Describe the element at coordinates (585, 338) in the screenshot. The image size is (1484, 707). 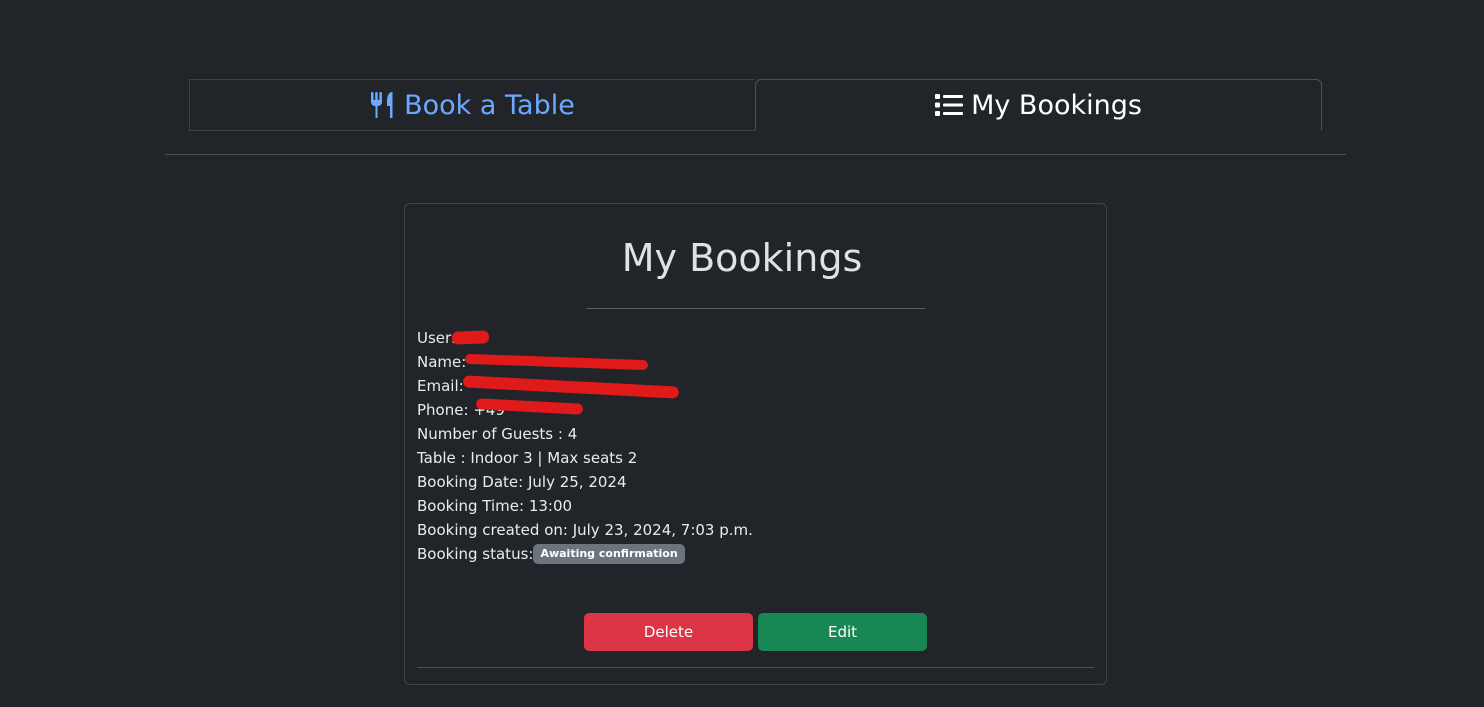
I see `user-row: User:` at that location.